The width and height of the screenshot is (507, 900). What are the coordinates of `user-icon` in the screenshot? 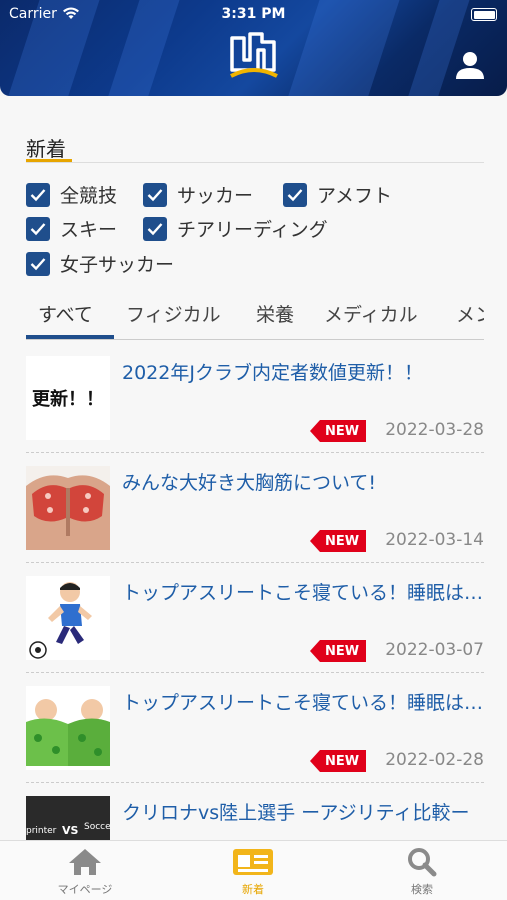 It's located at (470, 65).